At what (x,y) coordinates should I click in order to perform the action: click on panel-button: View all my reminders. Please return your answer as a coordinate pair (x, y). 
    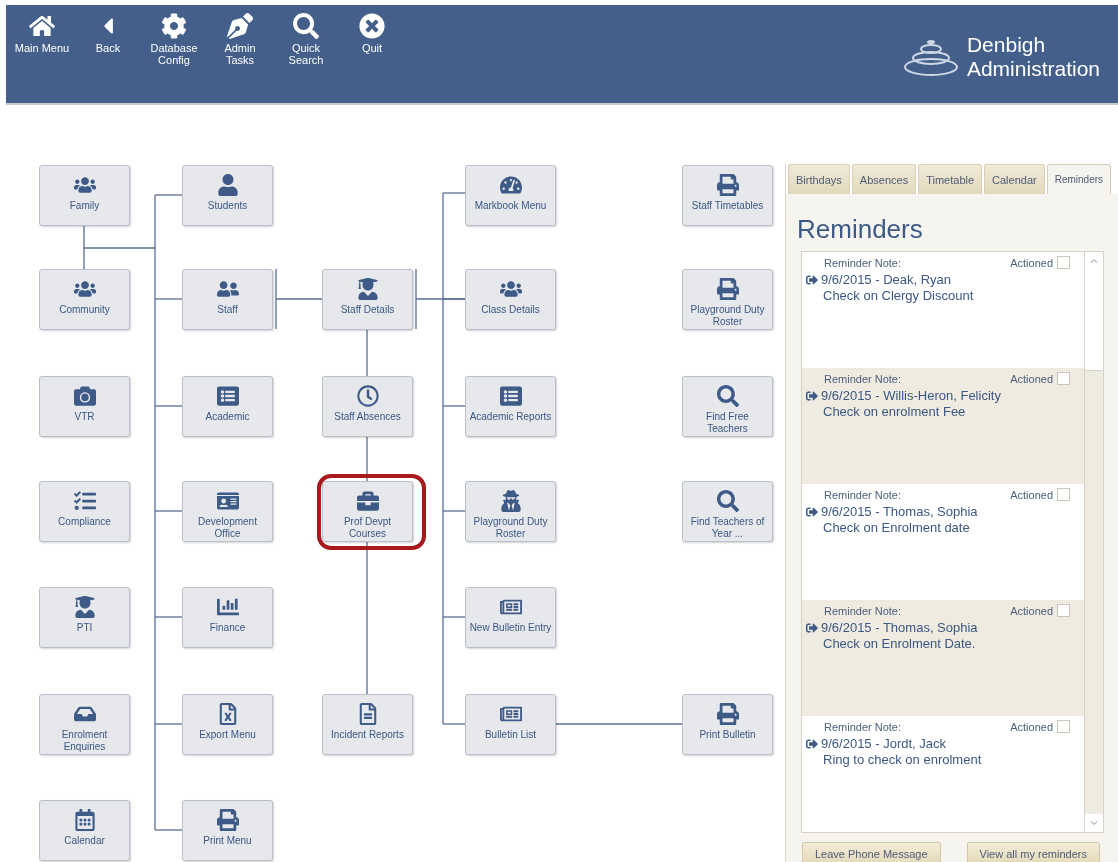
    Looking at the image, I should click on (1033, 852).